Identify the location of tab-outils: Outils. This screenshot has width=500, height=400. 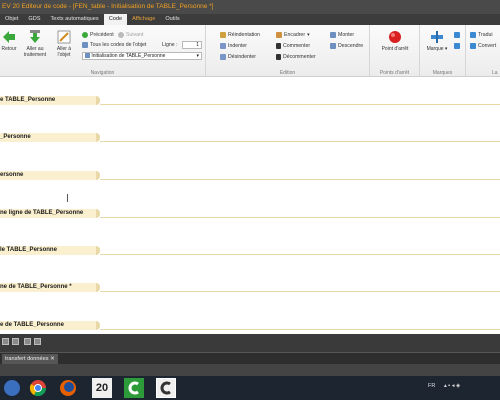
(172, 19).